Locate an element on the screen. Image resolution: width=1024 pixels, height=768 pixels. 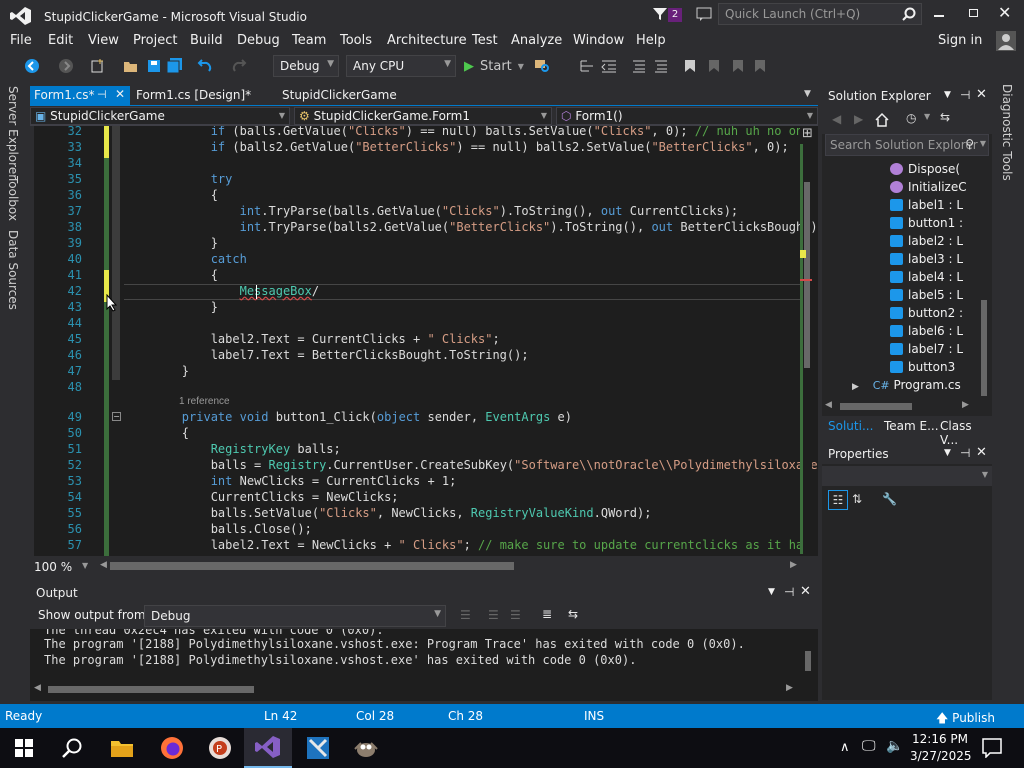
start-debugging-button: ▶ Start ▼ is located at coordinates (494, 66).